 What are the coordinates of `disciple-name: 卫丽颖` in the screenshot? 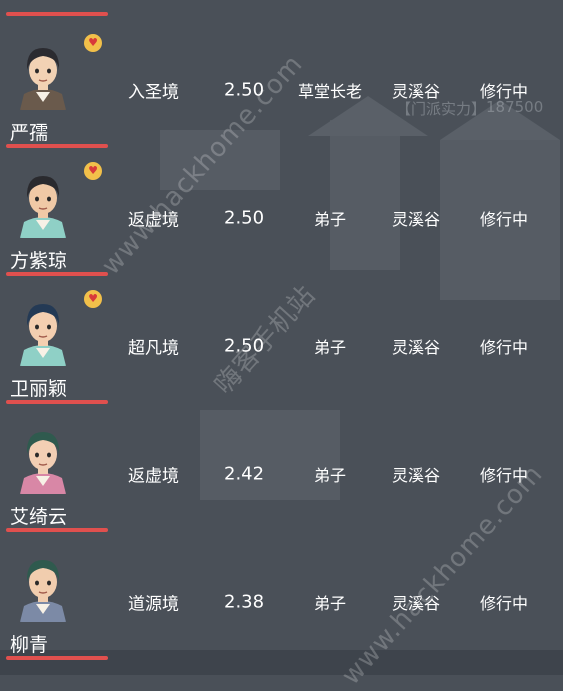 It's located at (39, 389).